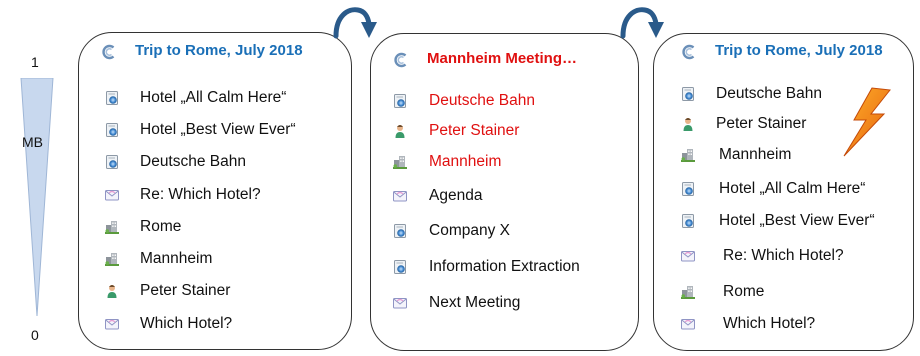 The image size is (920, 356). What do you see at coordinates (867, 122) in the screenshot?
I see `lightning-icon` at bounding box center [867, 122].